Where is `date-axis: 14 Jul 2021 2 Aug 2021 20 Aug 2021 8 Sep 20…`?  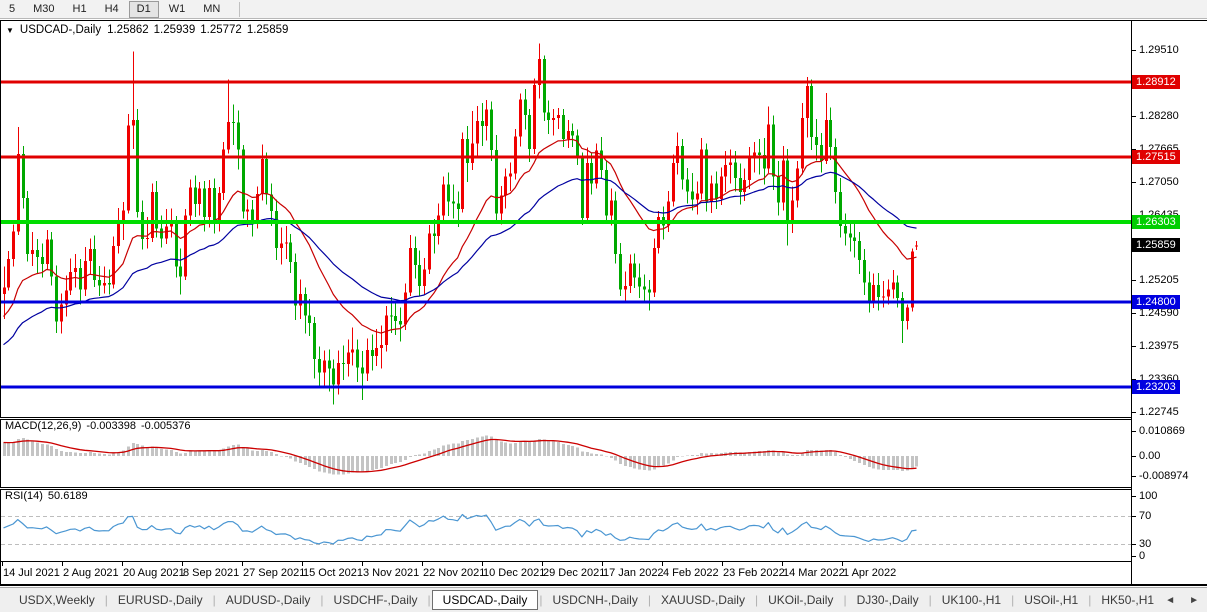
date-axis: 14 Jul 2021 2 Aug 2021 20 Aug 2021 8 Sep 20… is located at coordinates (565, 573).